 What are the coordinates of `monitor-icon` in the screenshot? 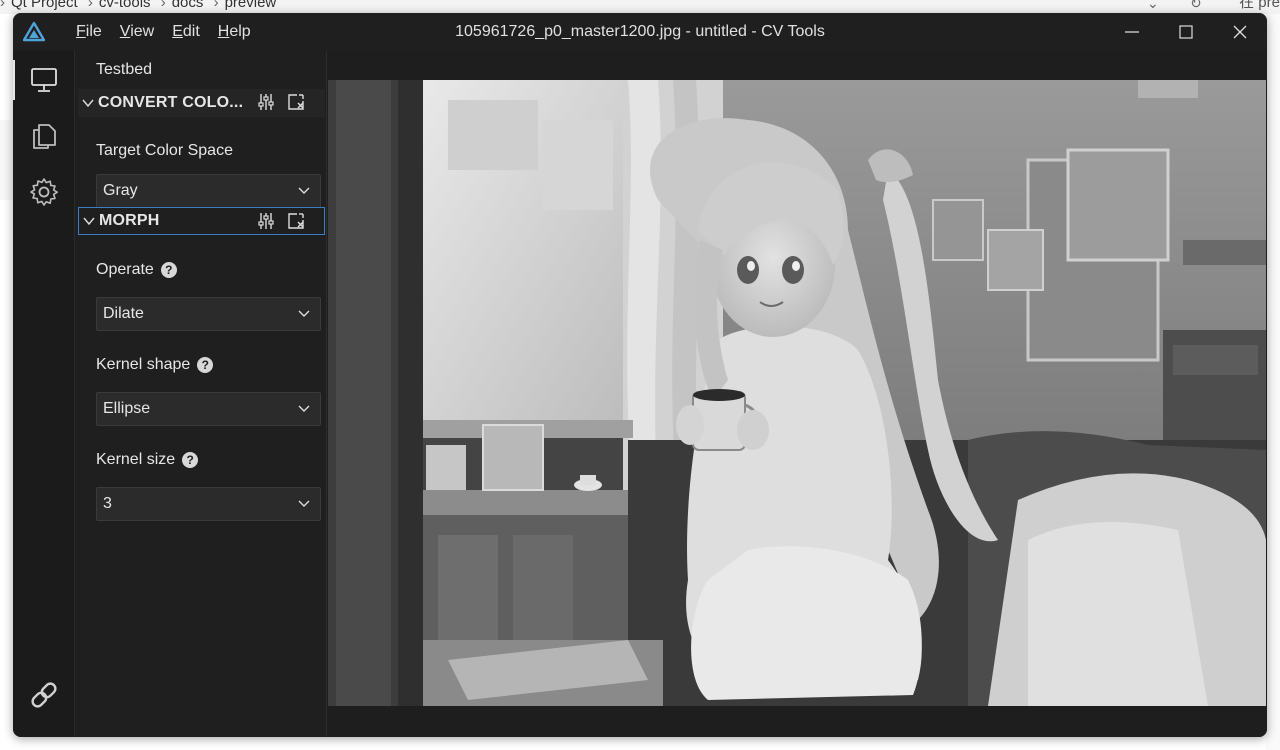 It's located at (44, 80).